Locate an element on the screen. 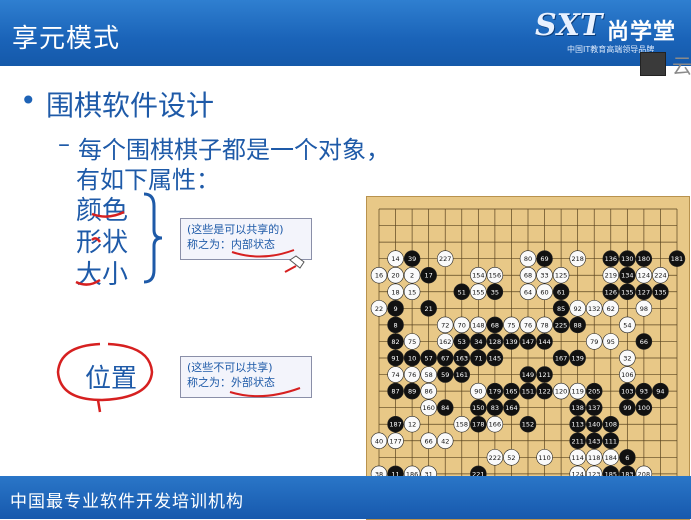 Image resolution: width=691 pixels, height=520 pixels. black-stone: 113 is located at coordinates (577, 424).